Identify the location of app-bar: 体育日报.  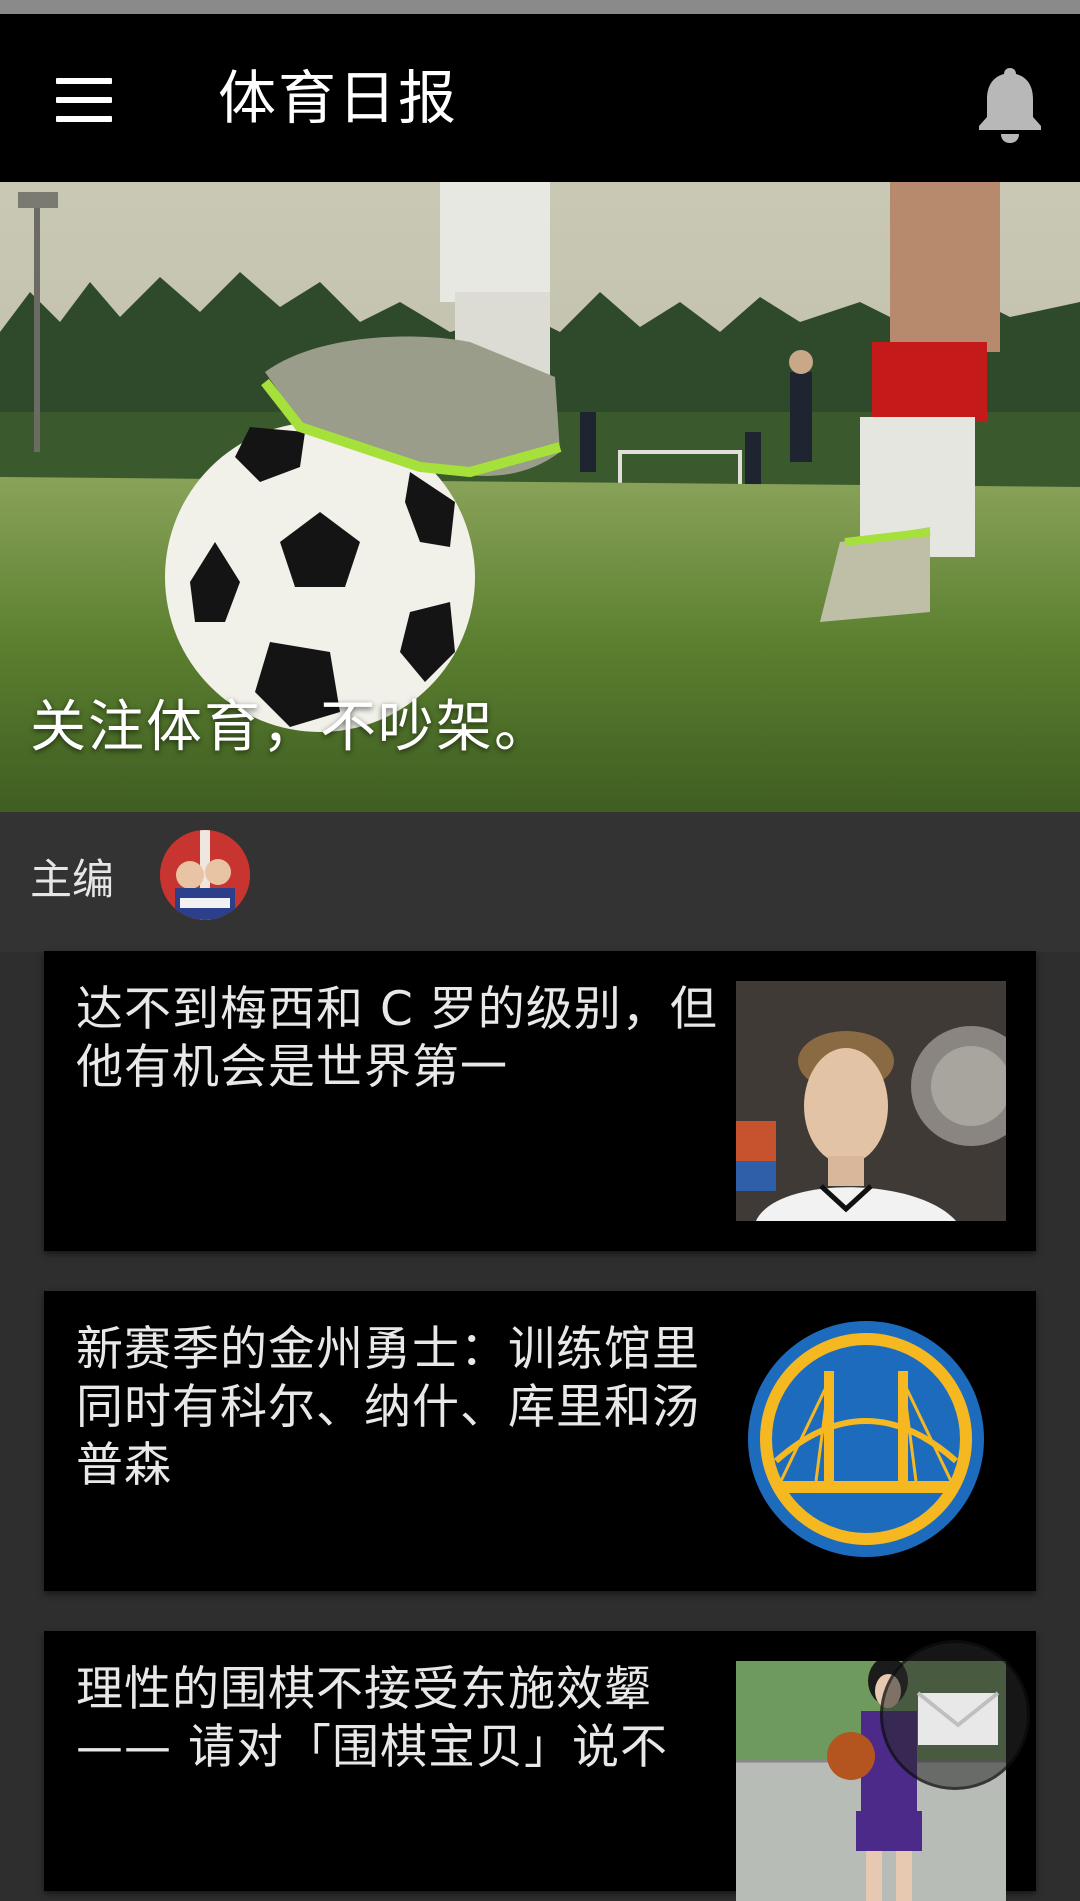
(540, 98).